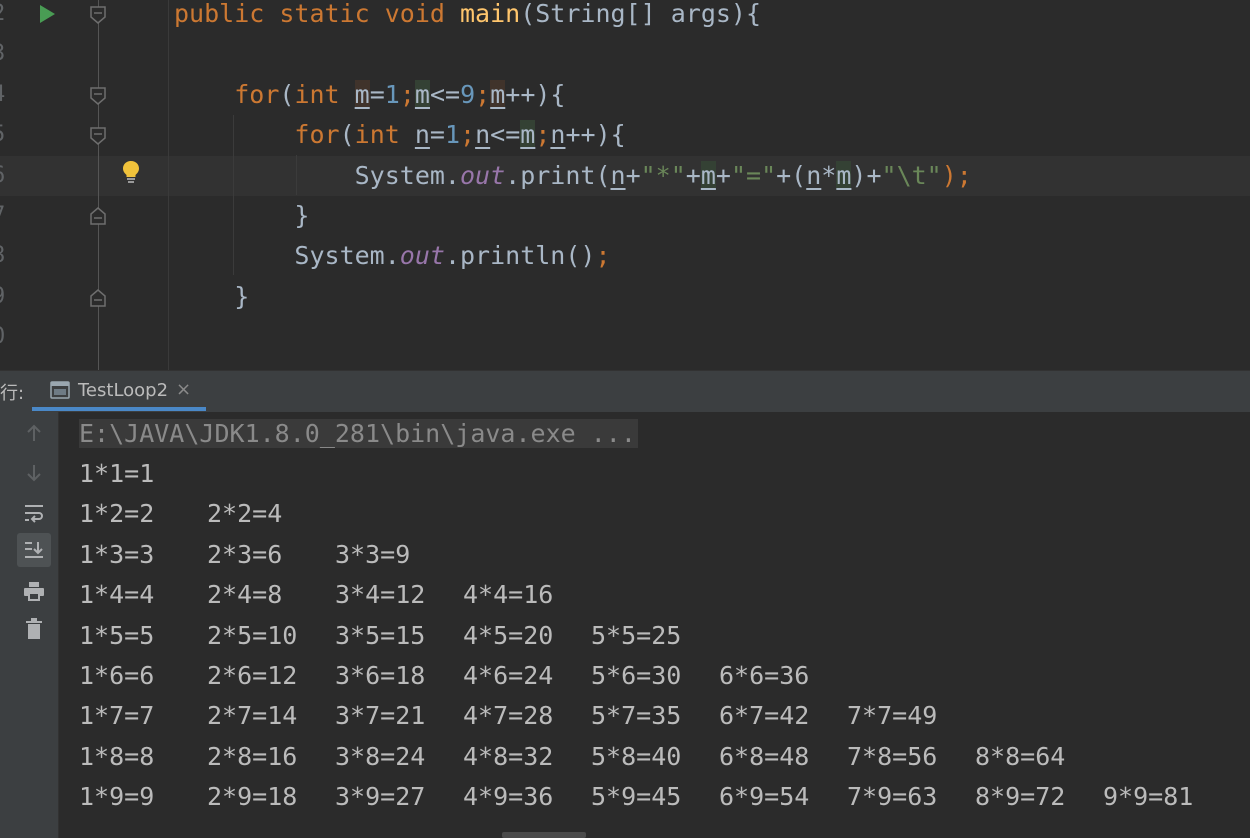 The width and height of the screenshot is (1250, 838). I want to click on product-entry: 2*4=8, so click(245, 595).